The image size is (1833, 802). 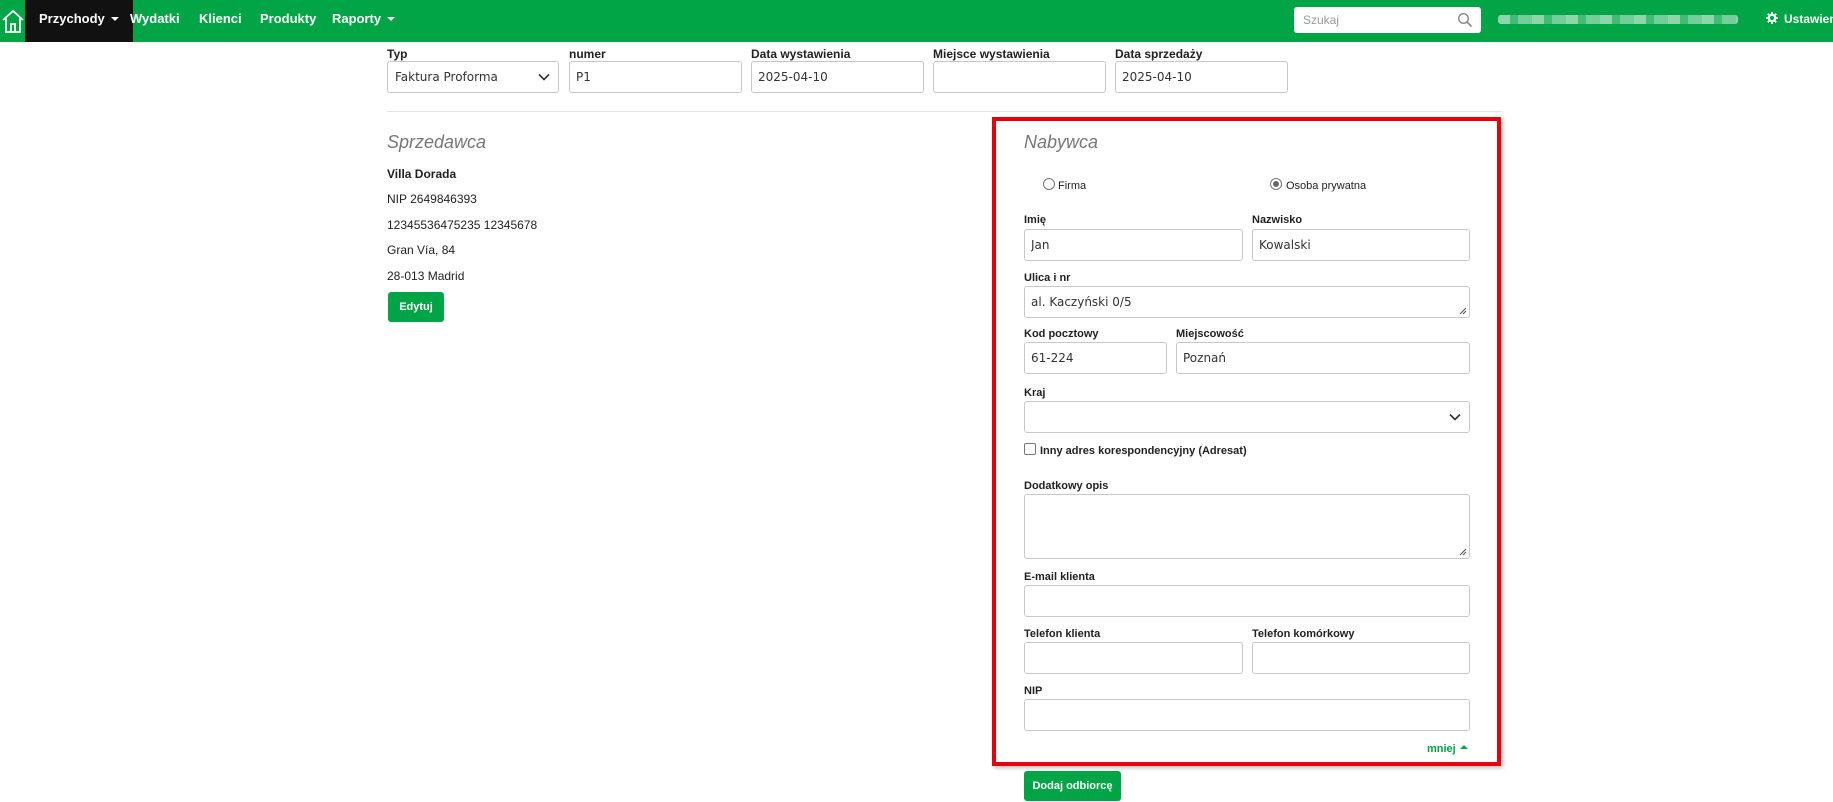 I want to click on postal-input, so click(x=1095, y=358).